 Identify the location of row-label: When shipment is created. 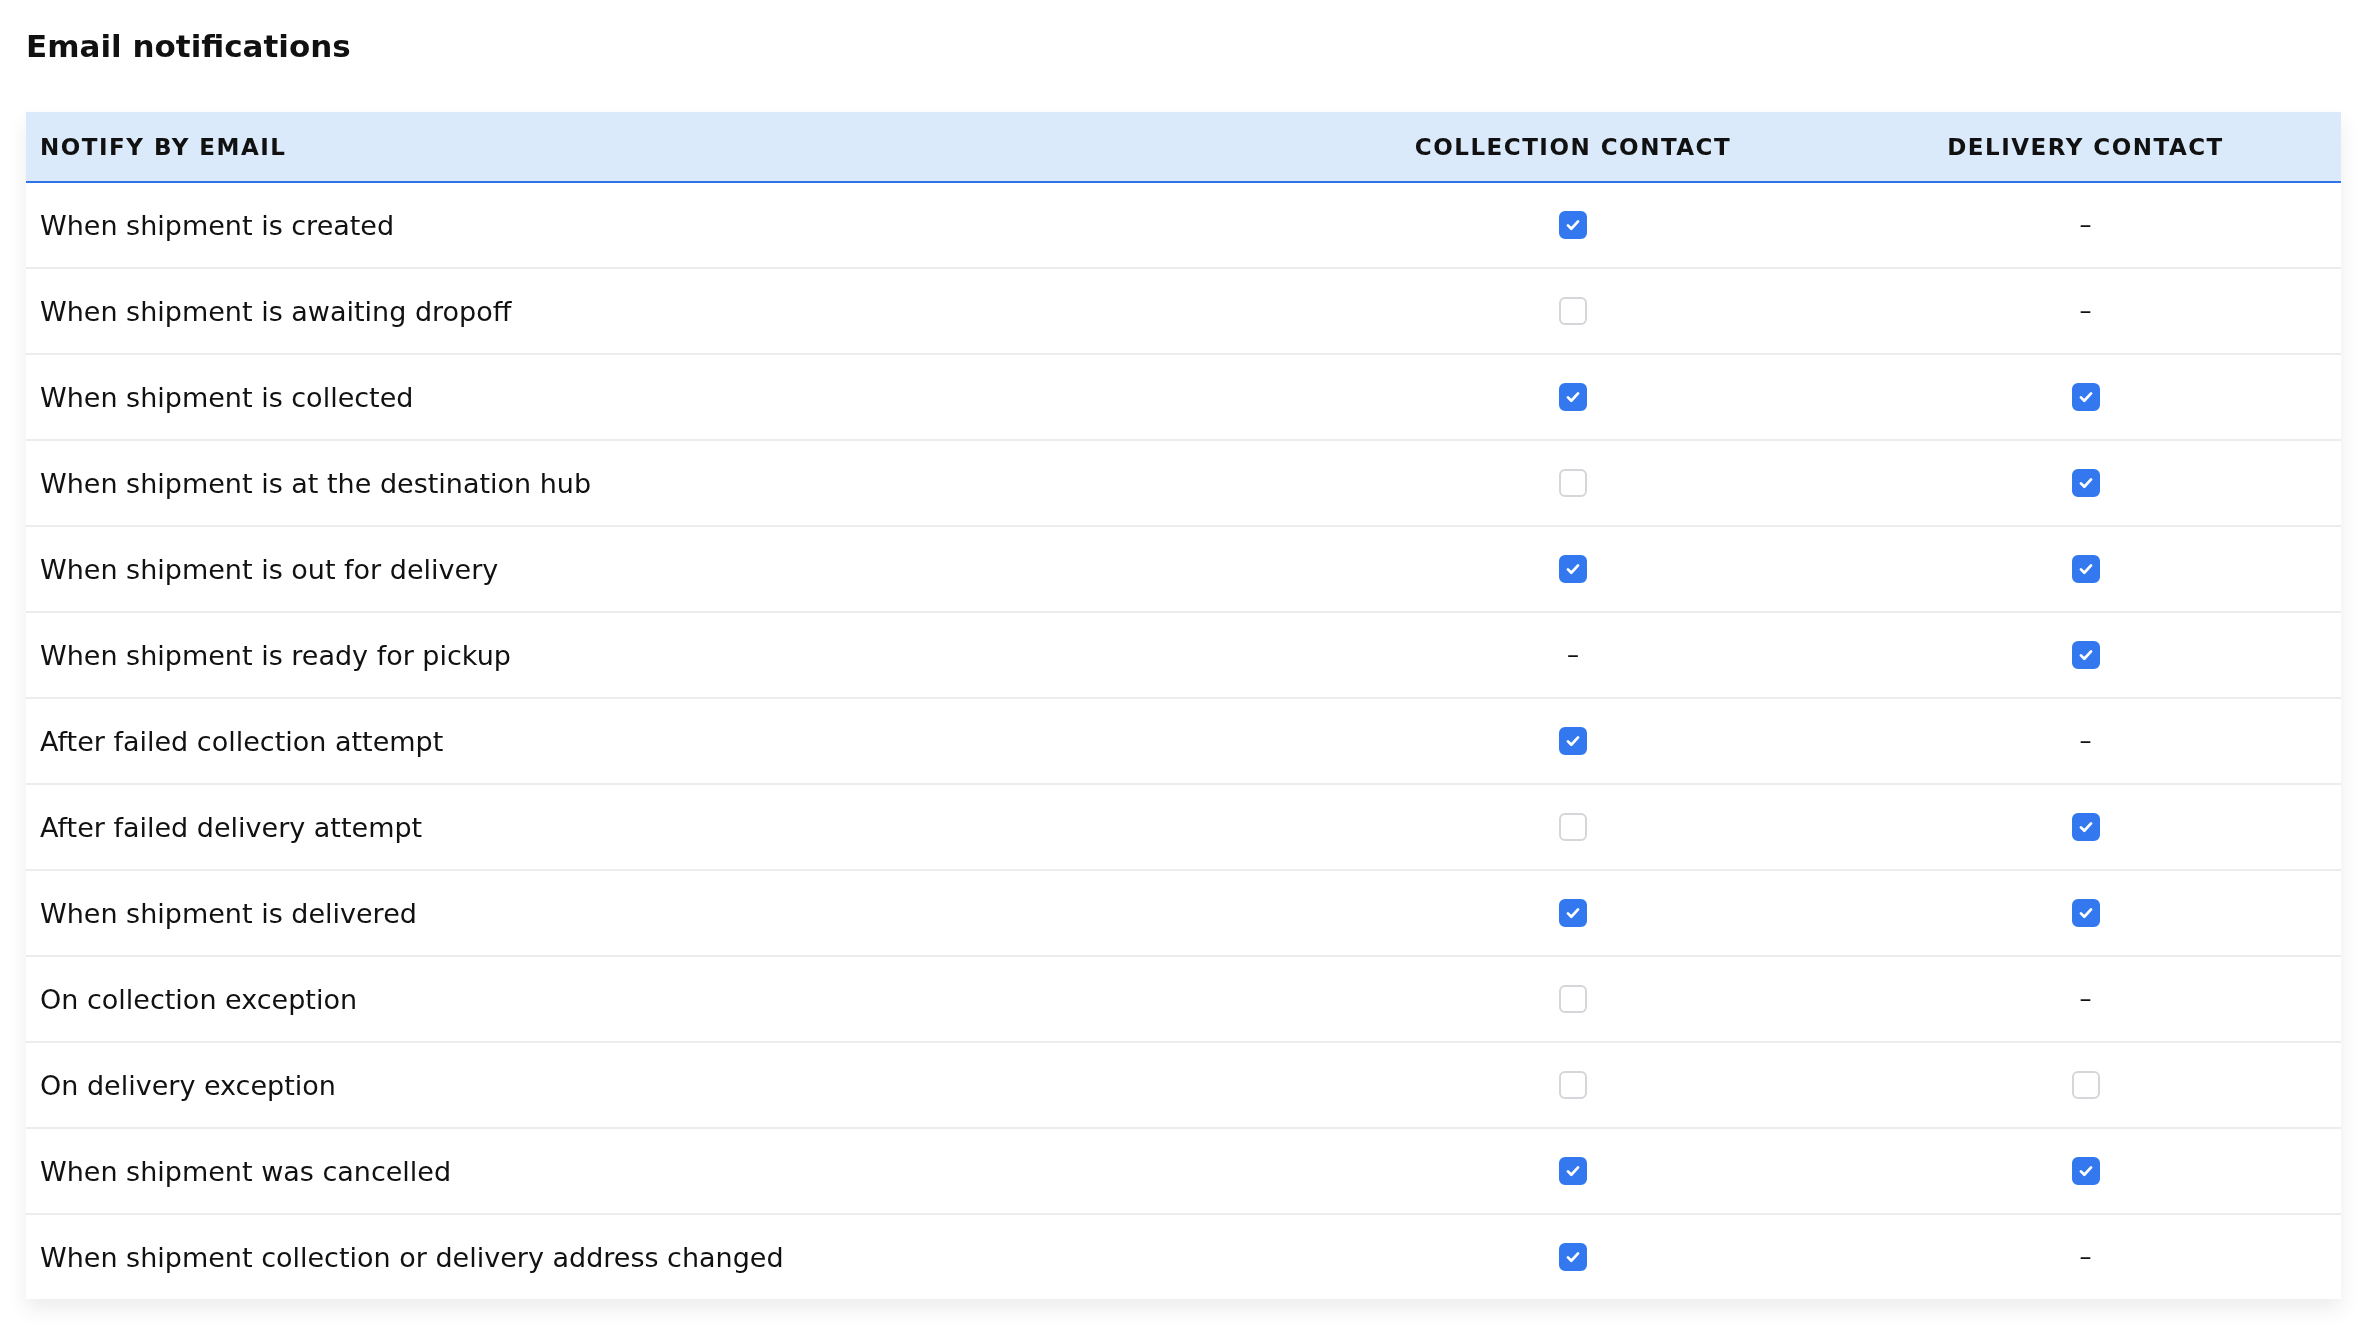
(217, 225).